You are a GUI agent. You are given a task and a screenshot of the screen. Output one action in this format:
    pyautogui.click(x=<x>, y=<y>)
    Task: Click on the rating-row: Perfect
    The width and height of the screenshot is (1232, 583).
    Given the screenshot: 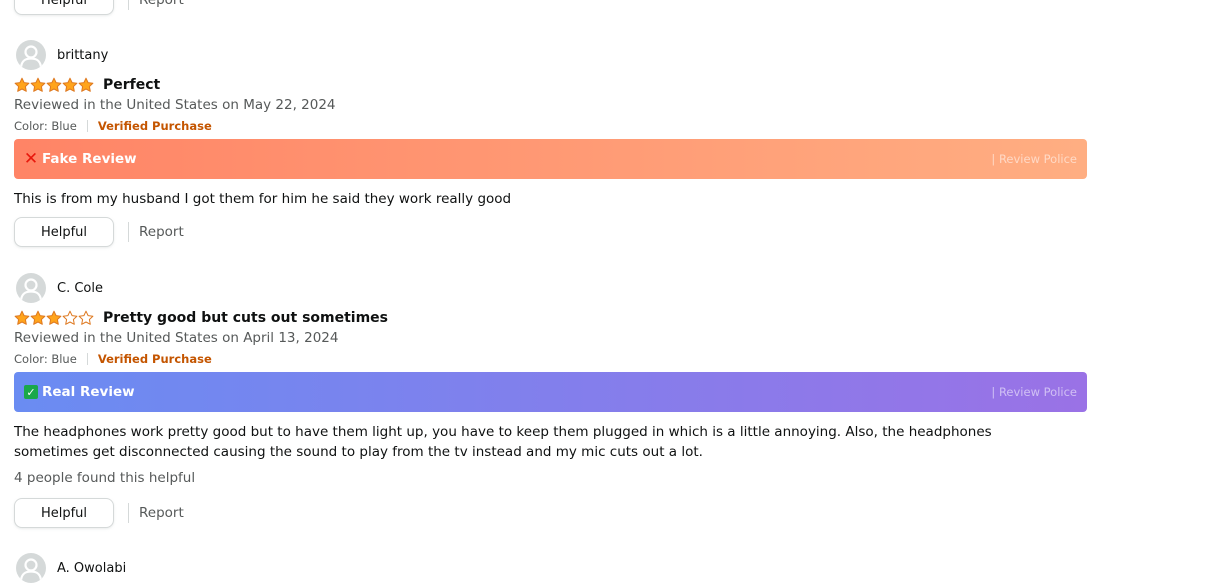 What is the action you would take?
    pyautogui.click(x=87, y=85)
    